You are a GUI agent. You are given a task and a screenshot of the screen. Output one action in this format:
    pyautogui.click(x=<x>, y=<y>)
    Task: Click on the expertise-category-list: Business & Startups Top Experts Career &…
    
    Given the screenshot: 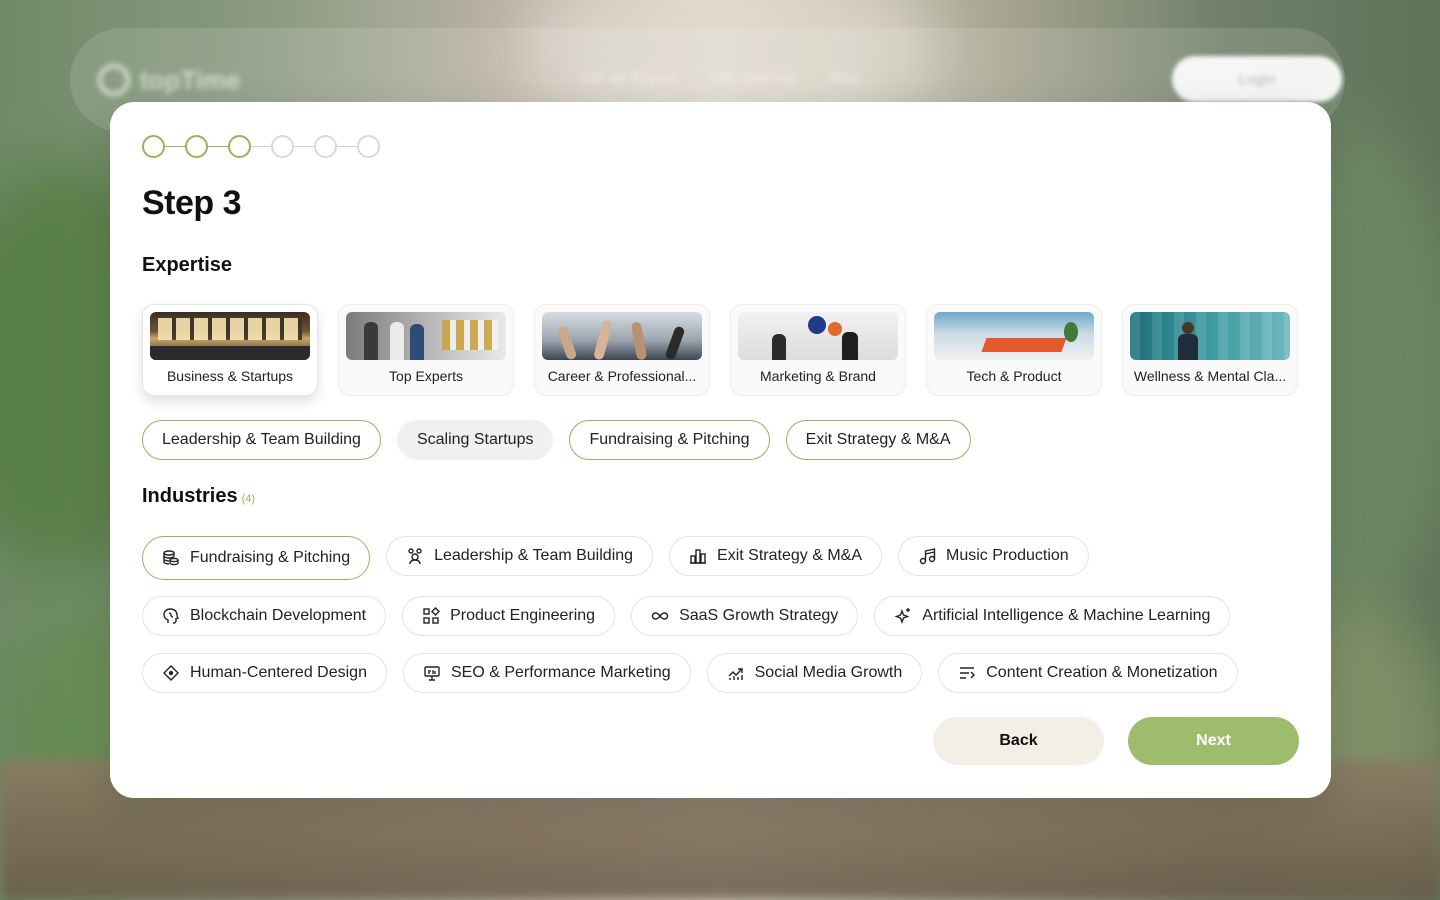 What is the action you would take?
    pyautogui.click(x=720, y=350)
    